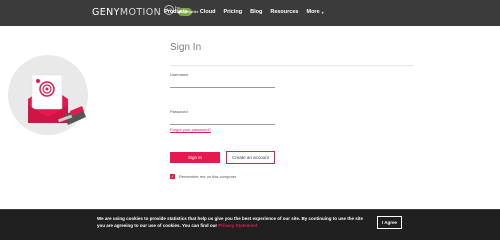  I want to click on envelope-icon, so click(57, 99).